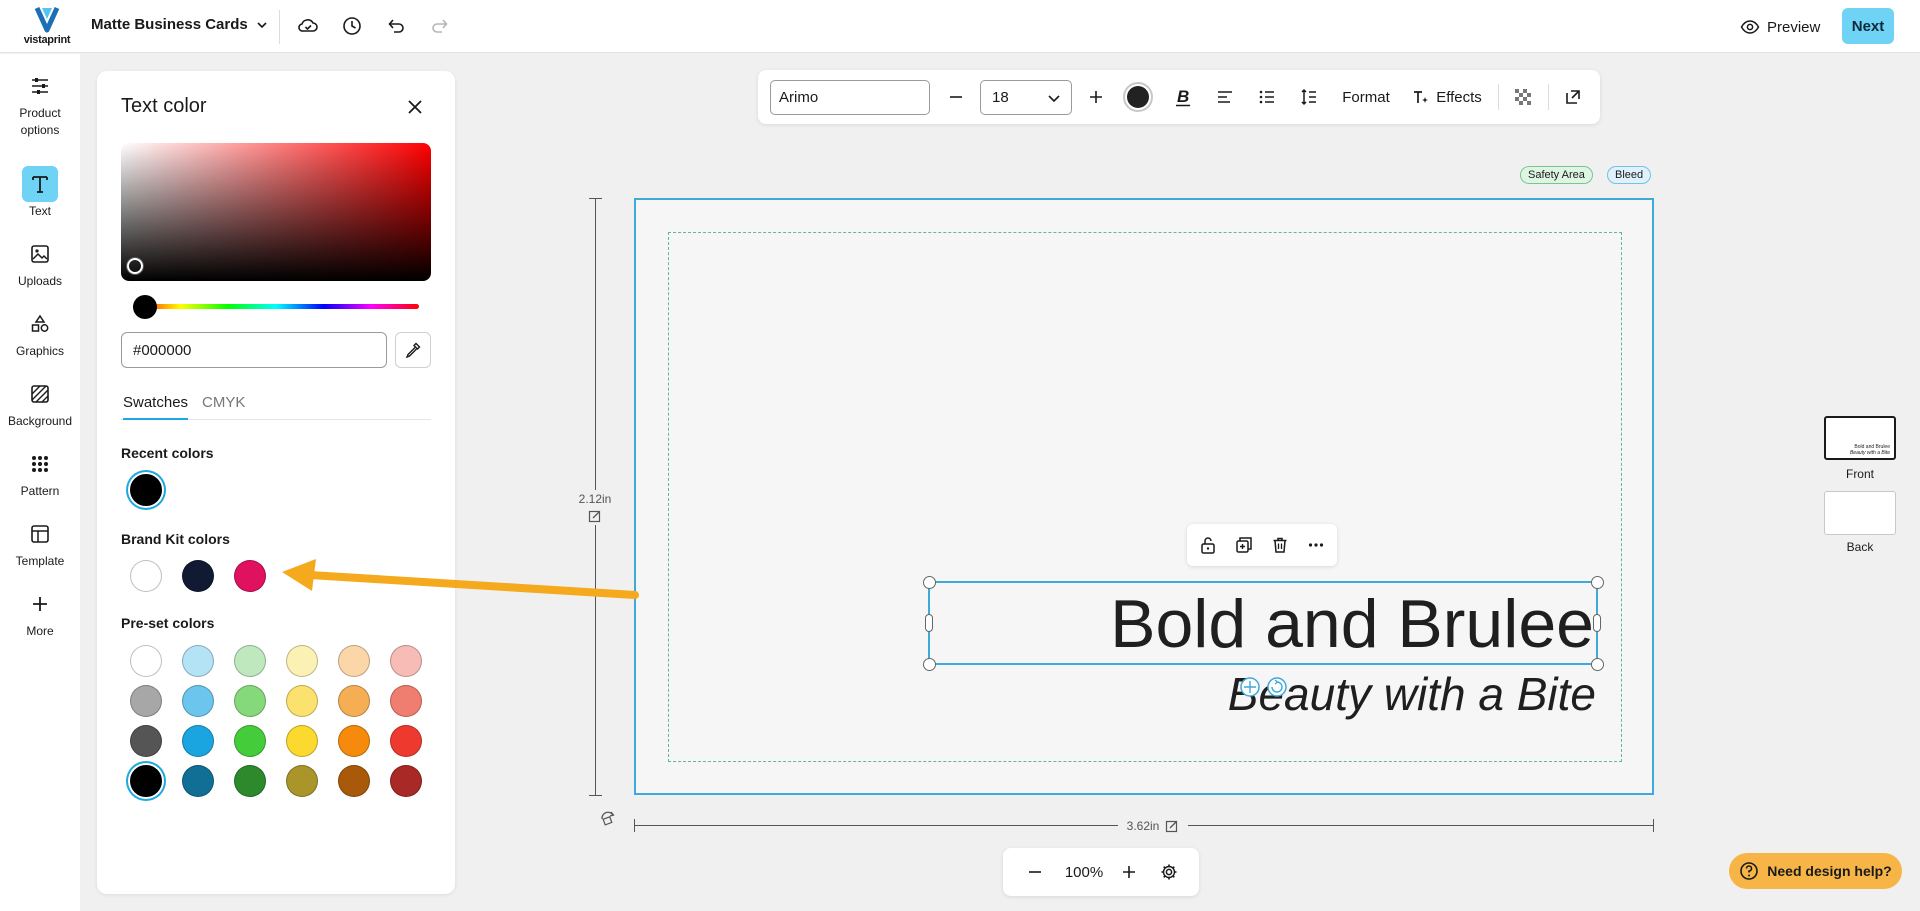 The width and height of the screenshot is (1920, 911). Describe the element at coordinates (415, 107) in the screenshot. I see `close-button` at that location.